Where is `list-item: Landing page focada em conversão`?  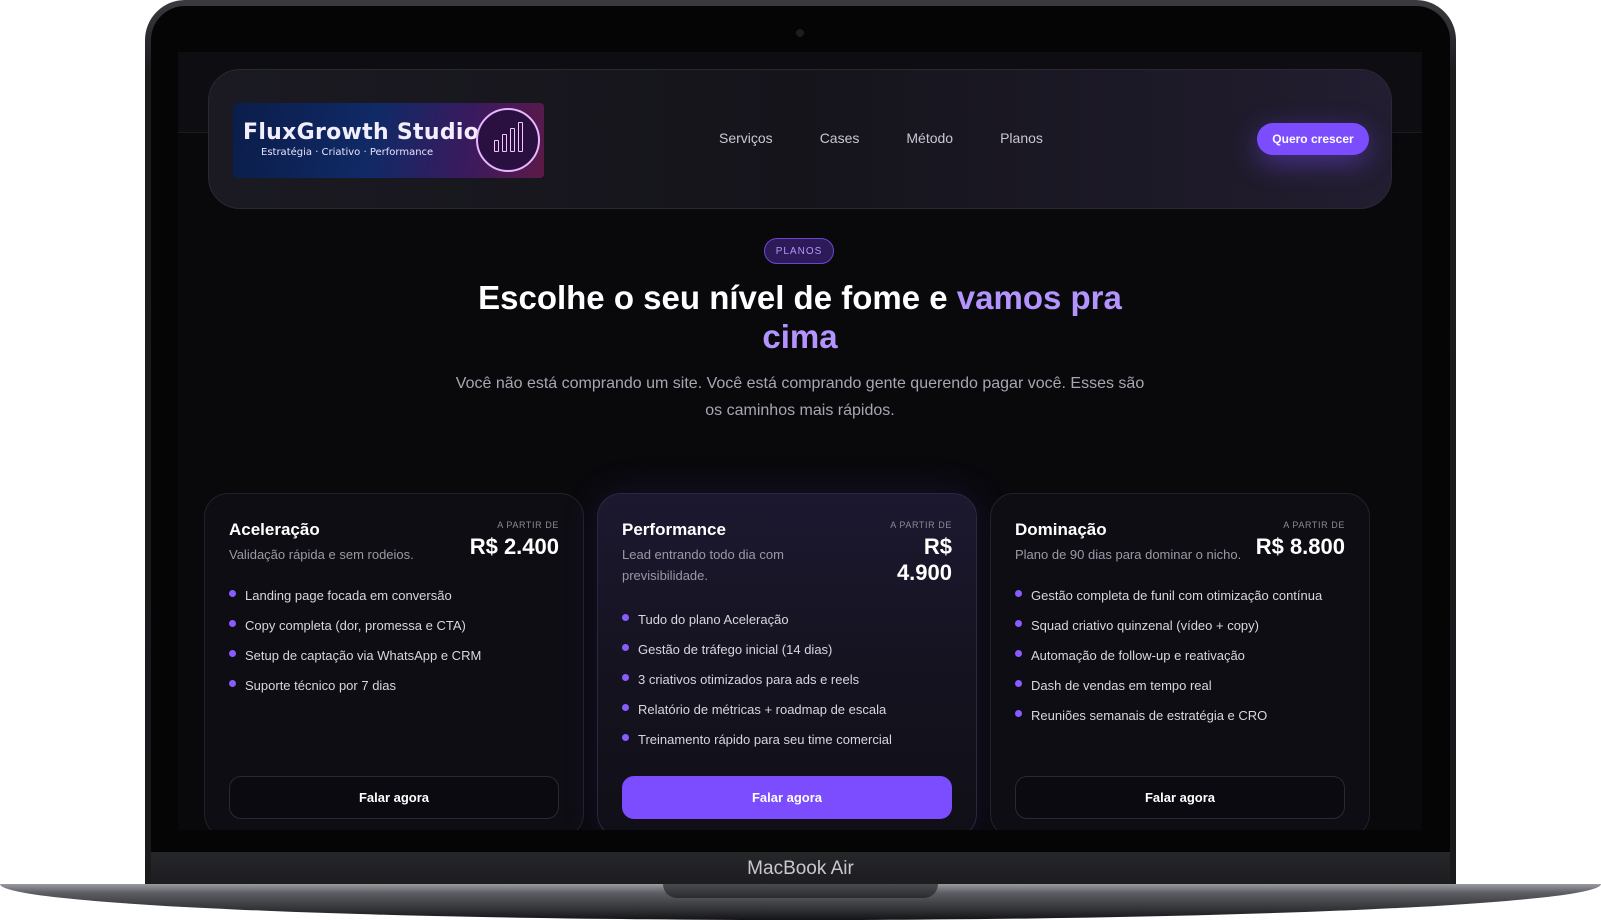
list-item: Landing page focada em conversão is located at coordinates (355, 595).